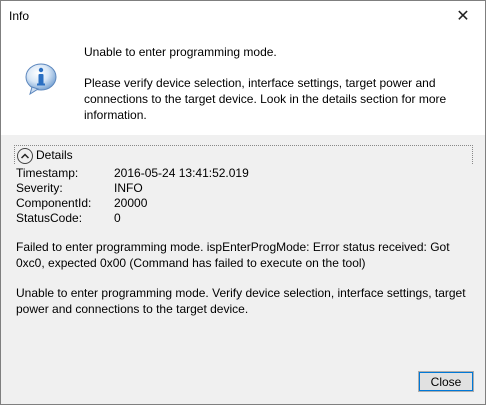  I want to click on detail-value: 20000, so click(131, 203).